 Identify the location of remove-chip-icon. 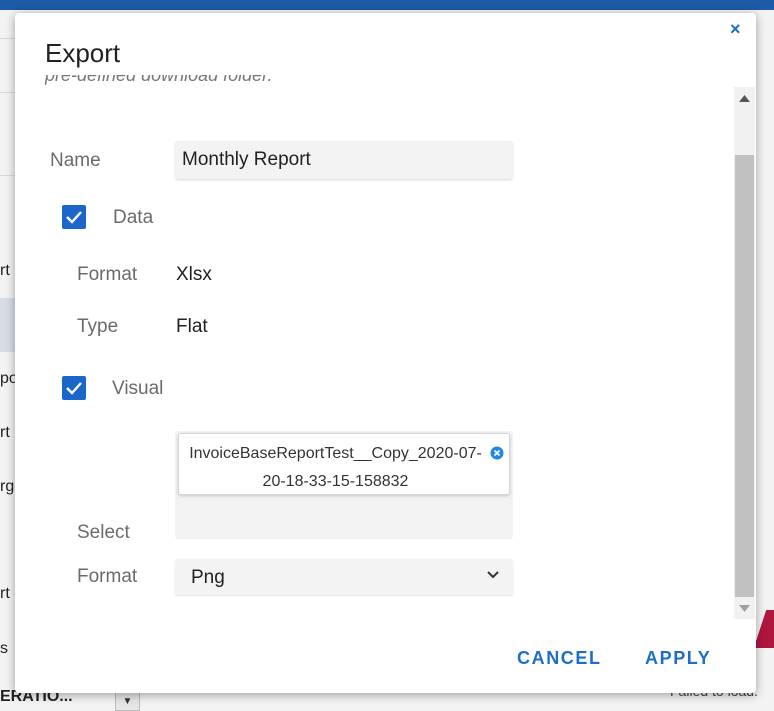
(497, 453).